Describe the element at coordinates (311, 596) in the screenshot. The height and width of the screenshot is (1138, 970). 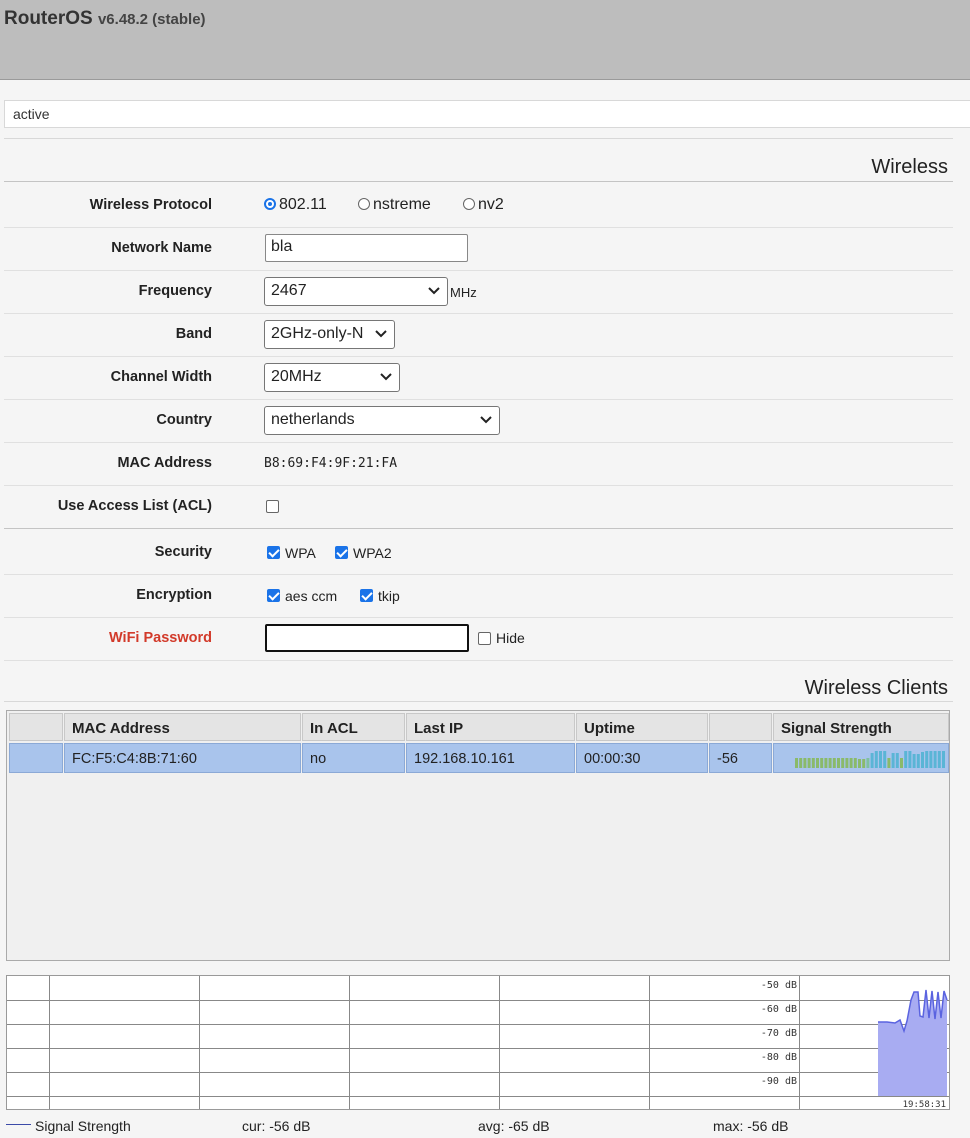
I see `aes-ccm-label: aes ccm` at that location.